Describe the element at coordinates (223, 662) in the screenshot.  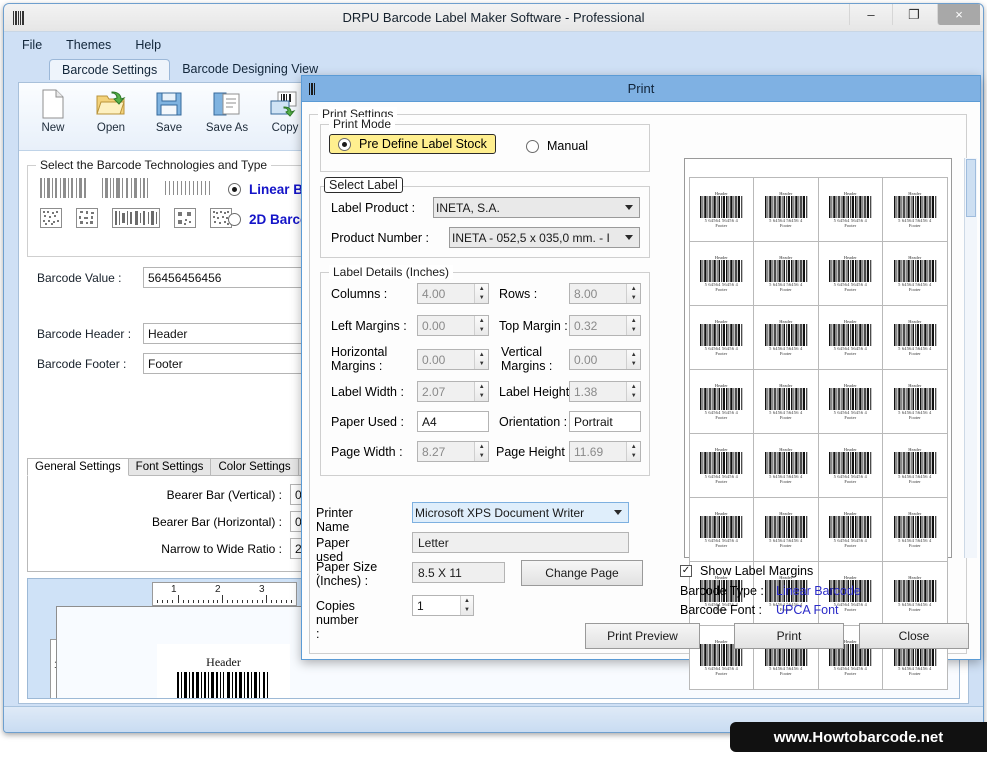
I see `canvas-label-header: Header` at that location.